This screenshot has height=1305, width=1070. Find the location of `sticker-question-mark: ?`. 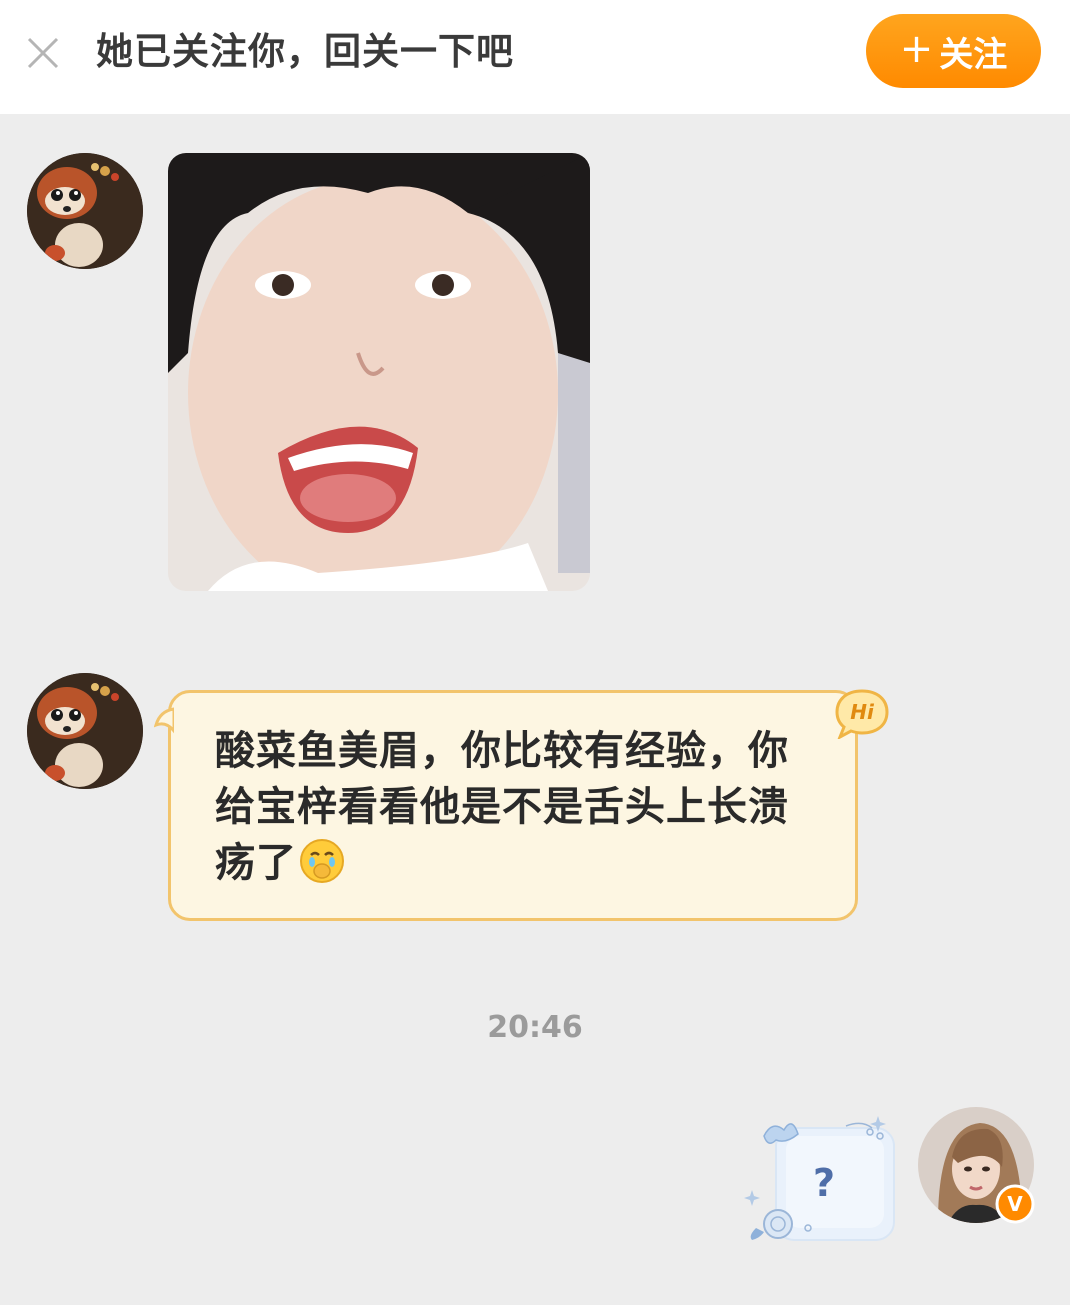

sticker-question-mark: ? is located at coordinates (824, 1183).